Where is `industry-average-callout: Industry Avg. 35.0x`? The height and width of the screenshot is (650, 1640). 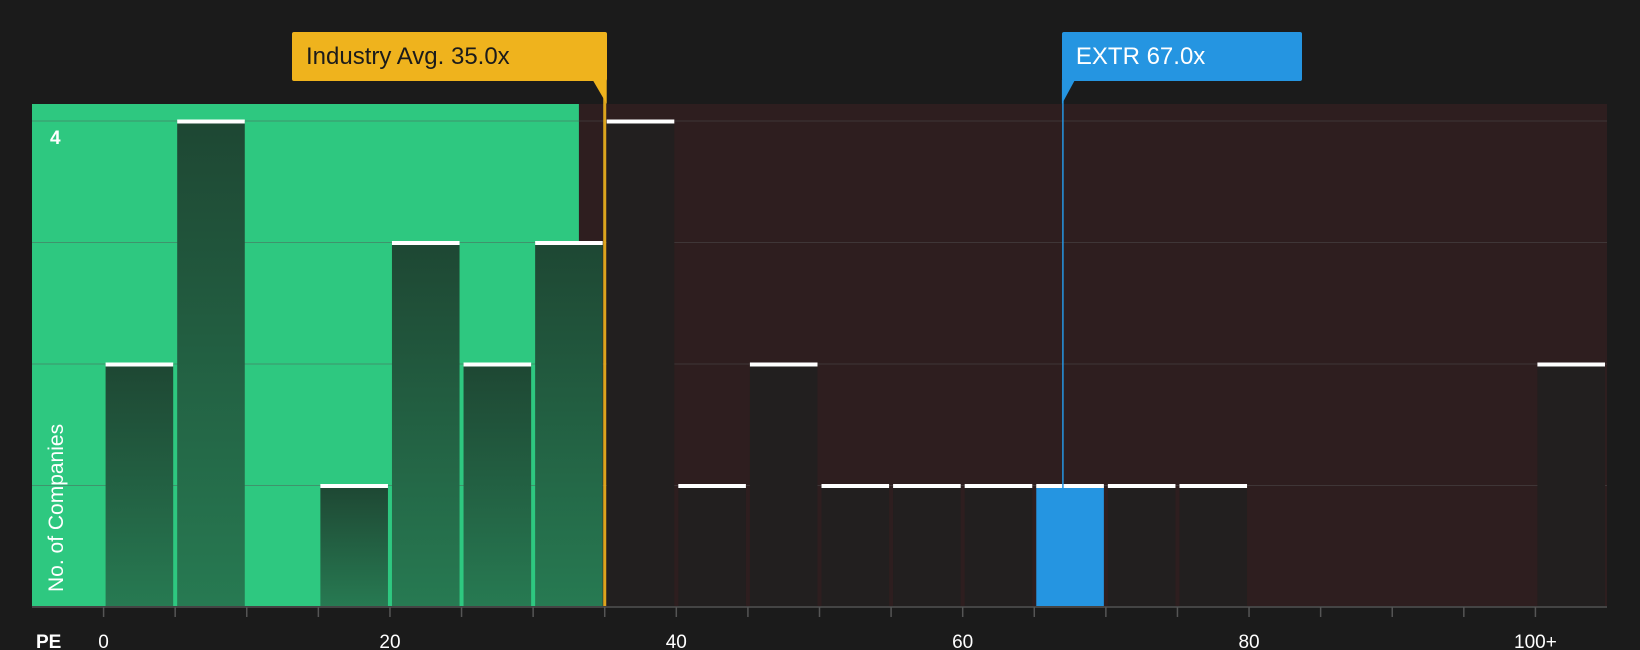
industry-average-callout: Industry Avg. 35.0x is located at coordinates (449, 56).